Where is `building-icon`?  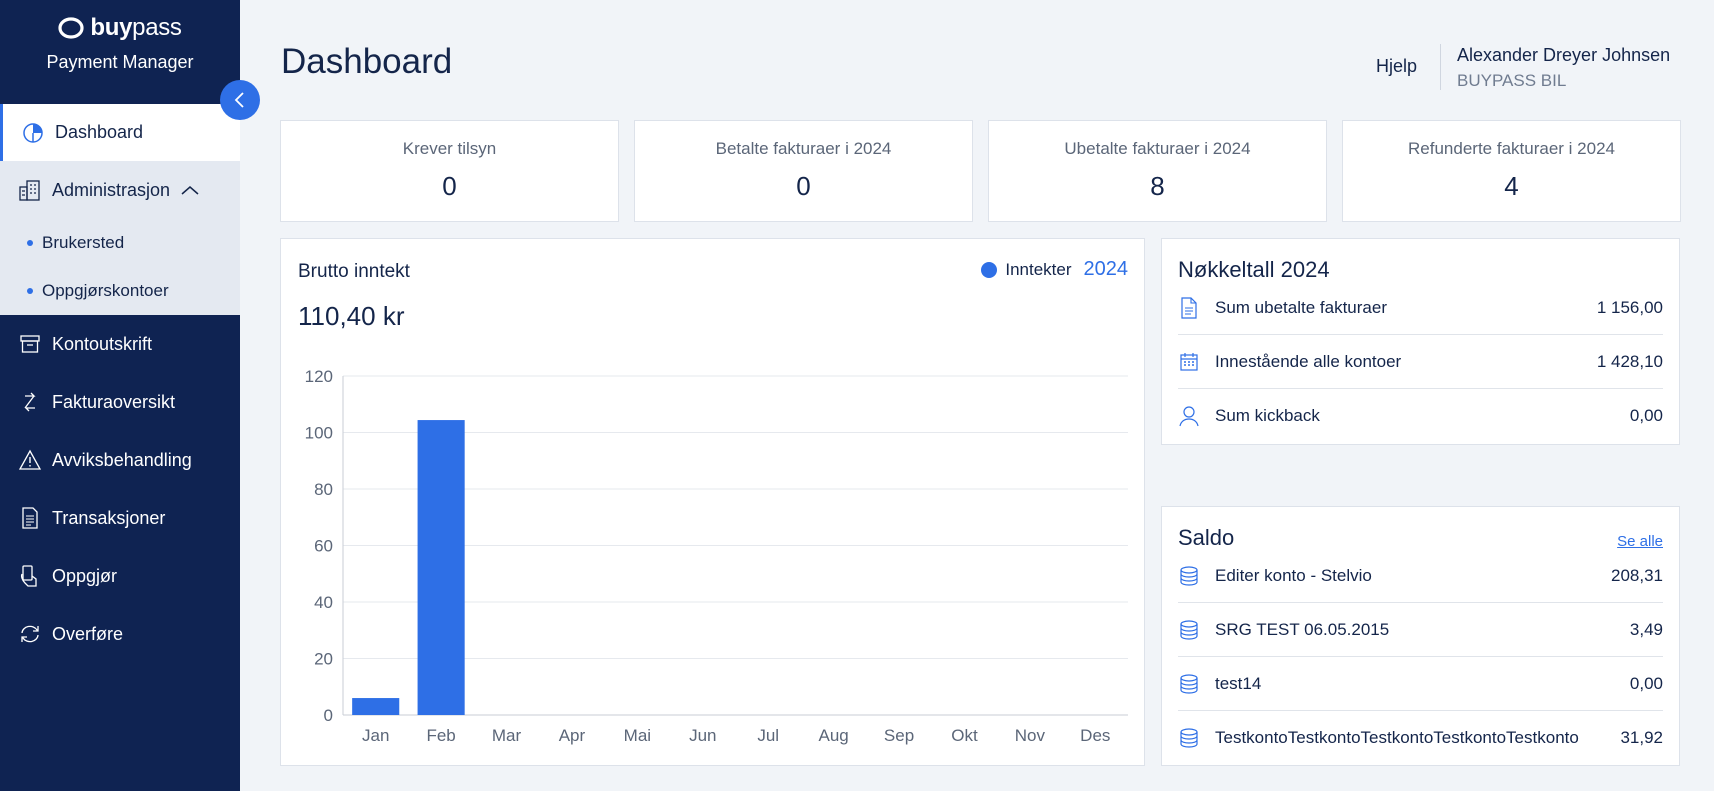
building-icon is located at coordinates (30, 190).